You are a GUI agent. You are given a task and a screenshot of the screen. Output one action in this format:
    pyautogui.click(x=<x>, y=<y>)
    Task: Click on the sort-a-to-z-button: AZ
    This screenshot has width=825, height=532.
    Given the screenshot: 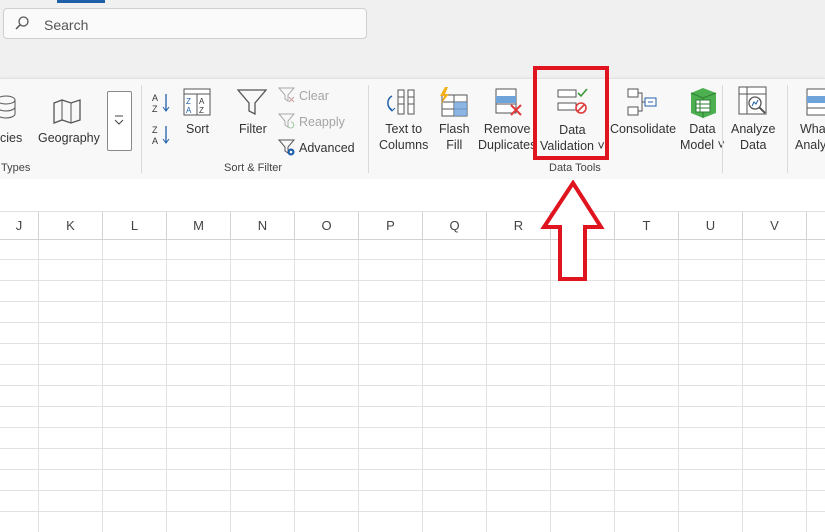 What is the action you would take?
    pyautogui.click(x=162, y=105)
    